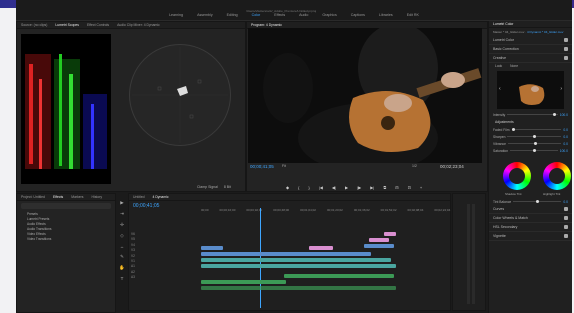  I want to click on track-select-tool-icon: ⇥, so click(122, 214).